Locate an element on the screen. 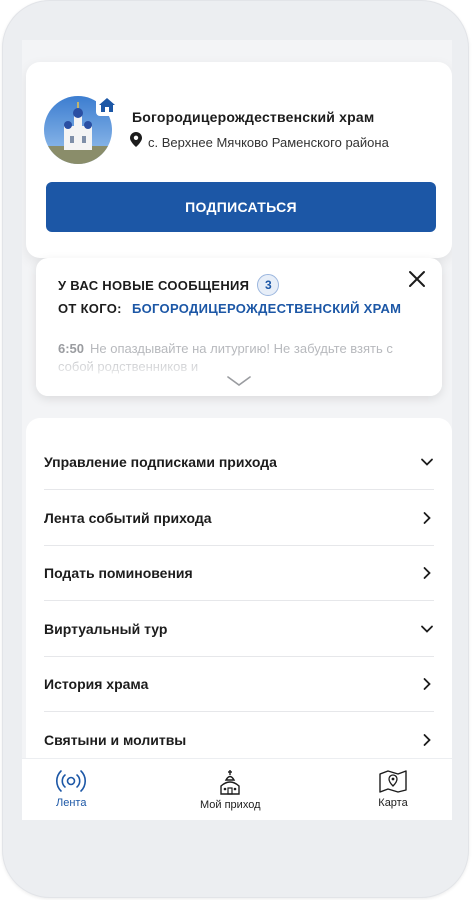 The image size is (473, 900). nav-label-feed: Лента is located at coordinates (71, 803).